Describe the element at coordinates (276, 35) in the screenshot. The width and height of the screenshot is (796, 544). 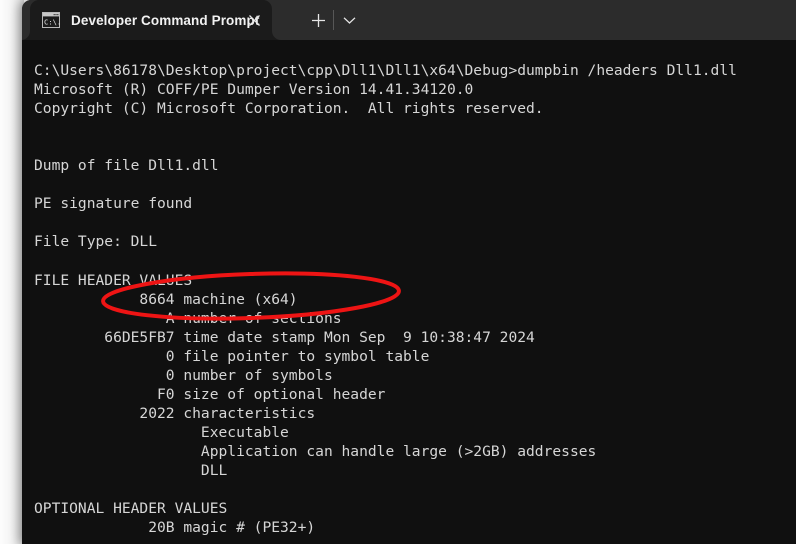
I see `tab-right-fillet` at that location.